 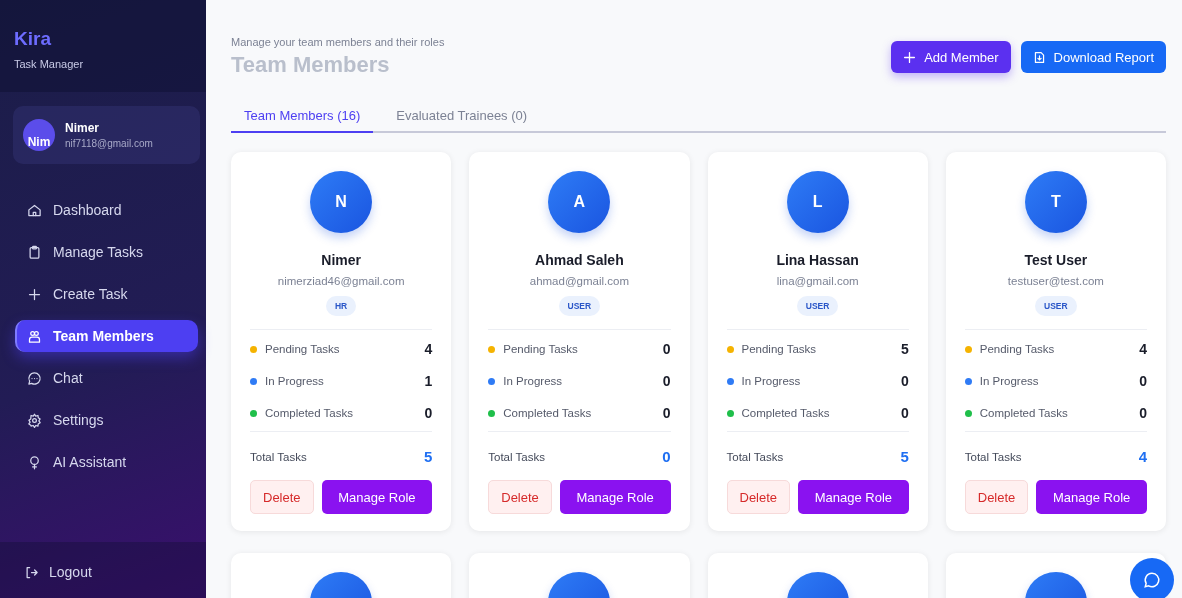 I want to click on settings-icon, so click(x=34, y=420).